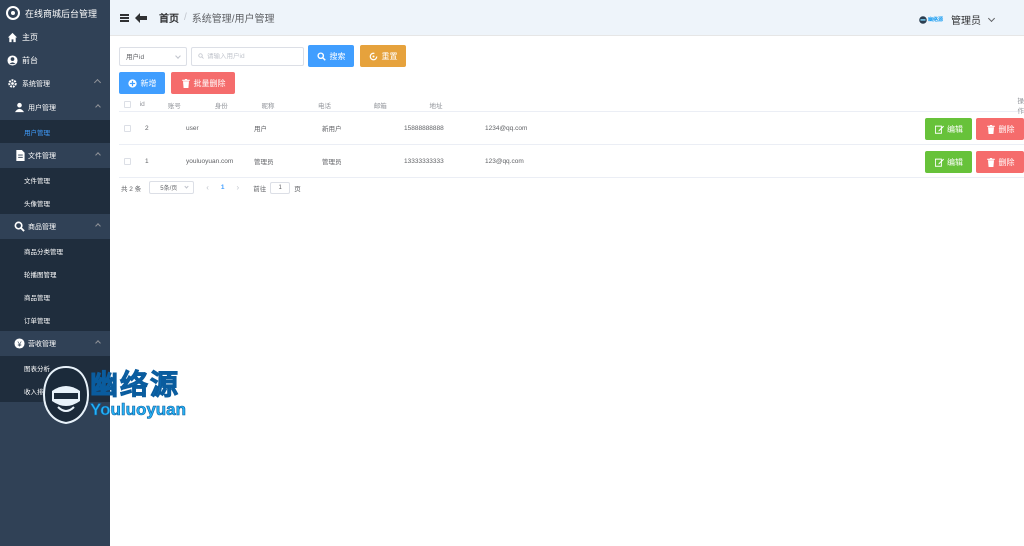 This screenshot has width=1024, height=546. What do you see at coordinates (571, 128) in the screenshot?
I see `table-row: 2 user 用户 新用户 15888888888 1234@qq.com 编辑` at bounding box center [571, 128].